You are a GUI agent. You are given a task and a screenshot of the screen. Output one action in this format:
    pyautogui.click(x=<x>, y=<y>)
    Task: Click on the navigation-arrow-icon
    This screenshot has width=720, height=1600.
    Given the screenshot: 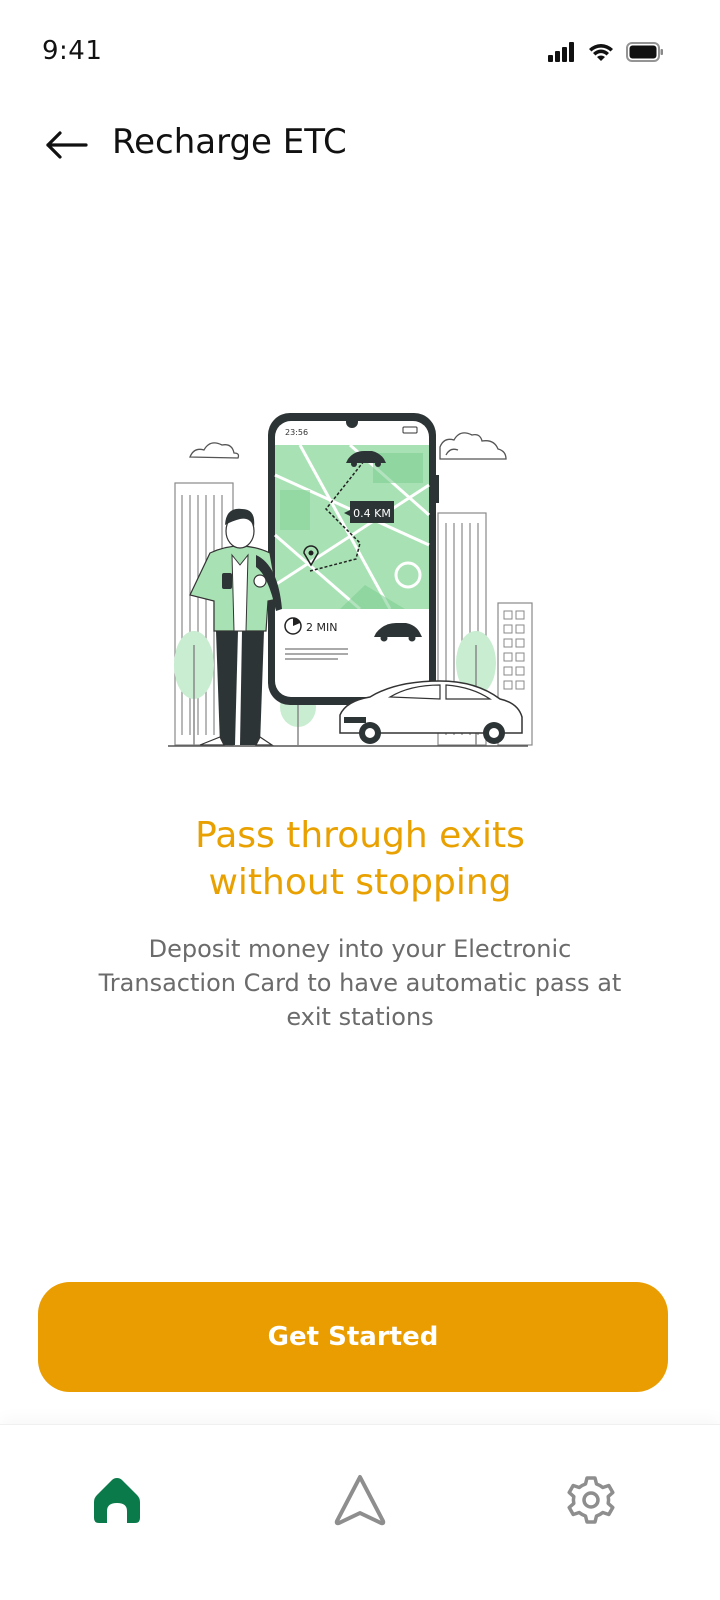 What is the action you would take?
    pyautogui.click(x=360, y=1500)
    